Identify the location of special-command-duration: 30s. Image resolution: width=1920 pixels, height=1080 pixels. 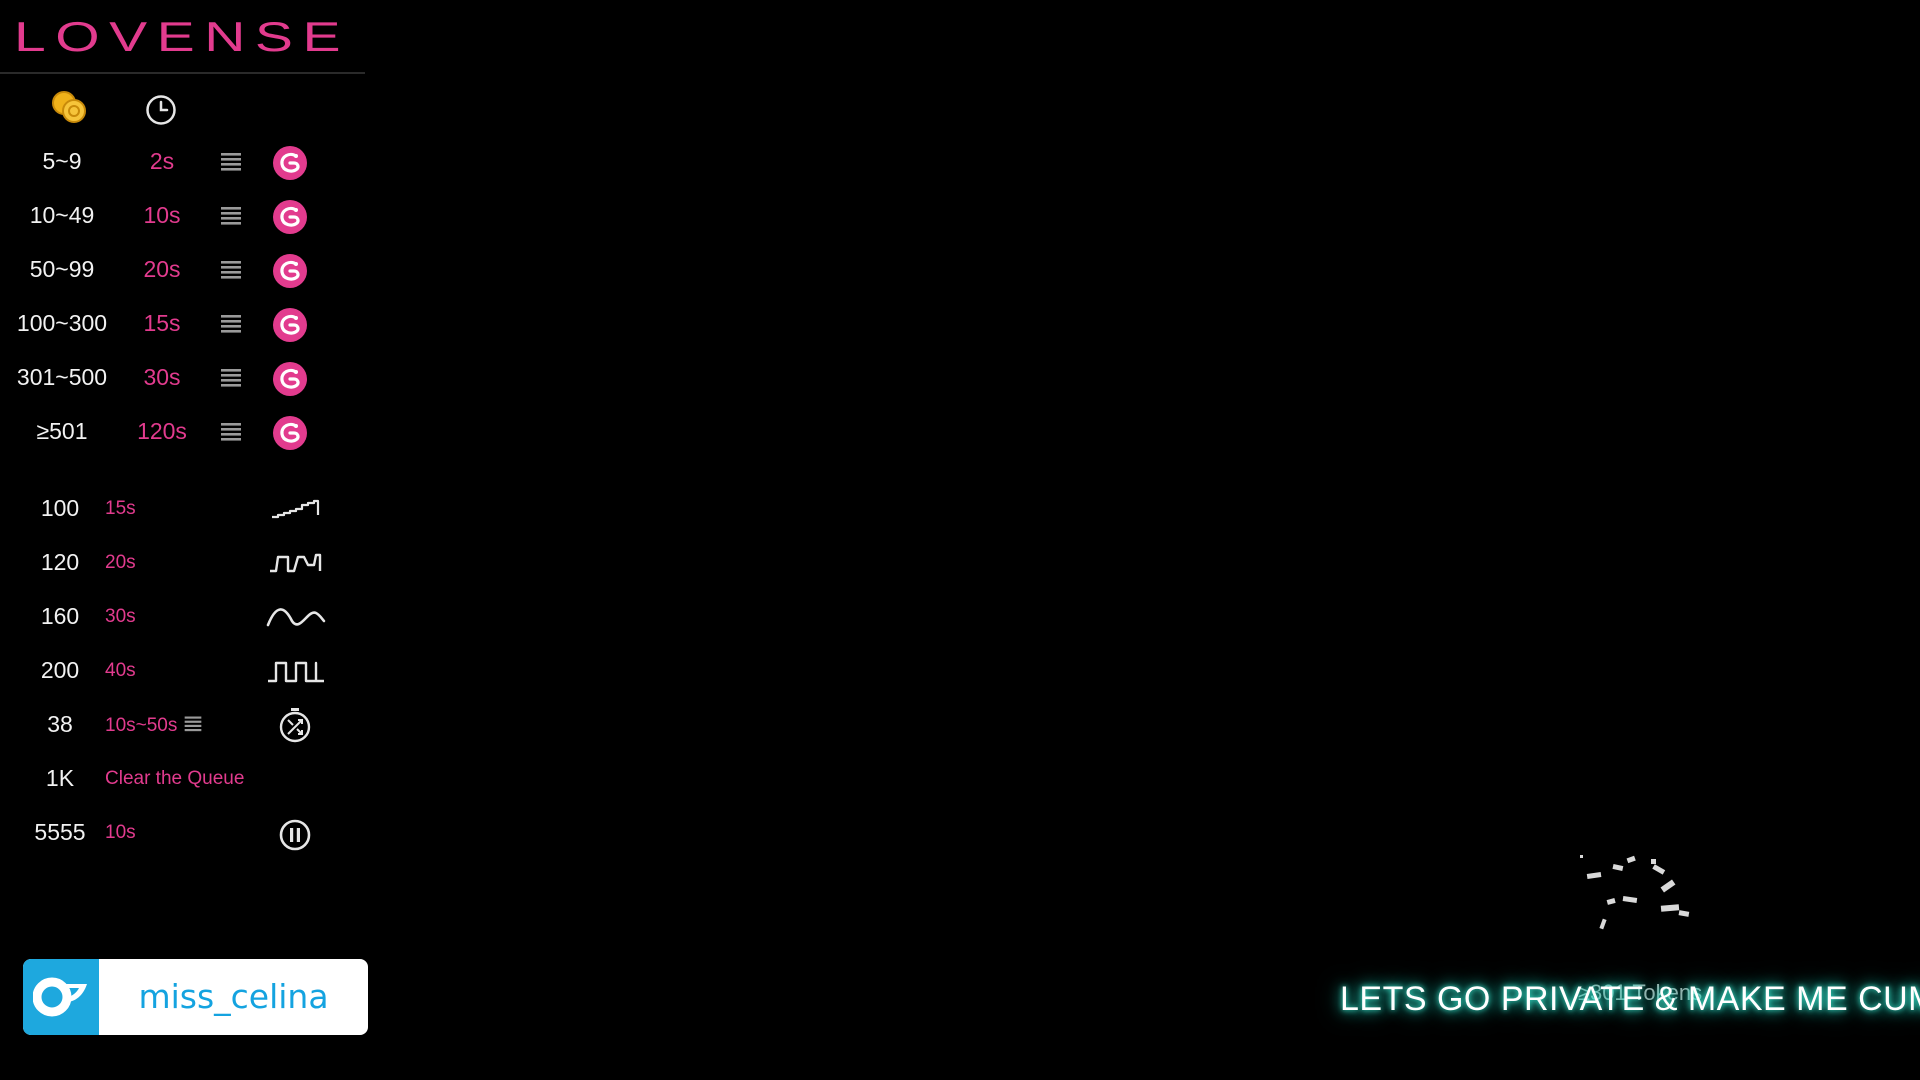
(120, 617).